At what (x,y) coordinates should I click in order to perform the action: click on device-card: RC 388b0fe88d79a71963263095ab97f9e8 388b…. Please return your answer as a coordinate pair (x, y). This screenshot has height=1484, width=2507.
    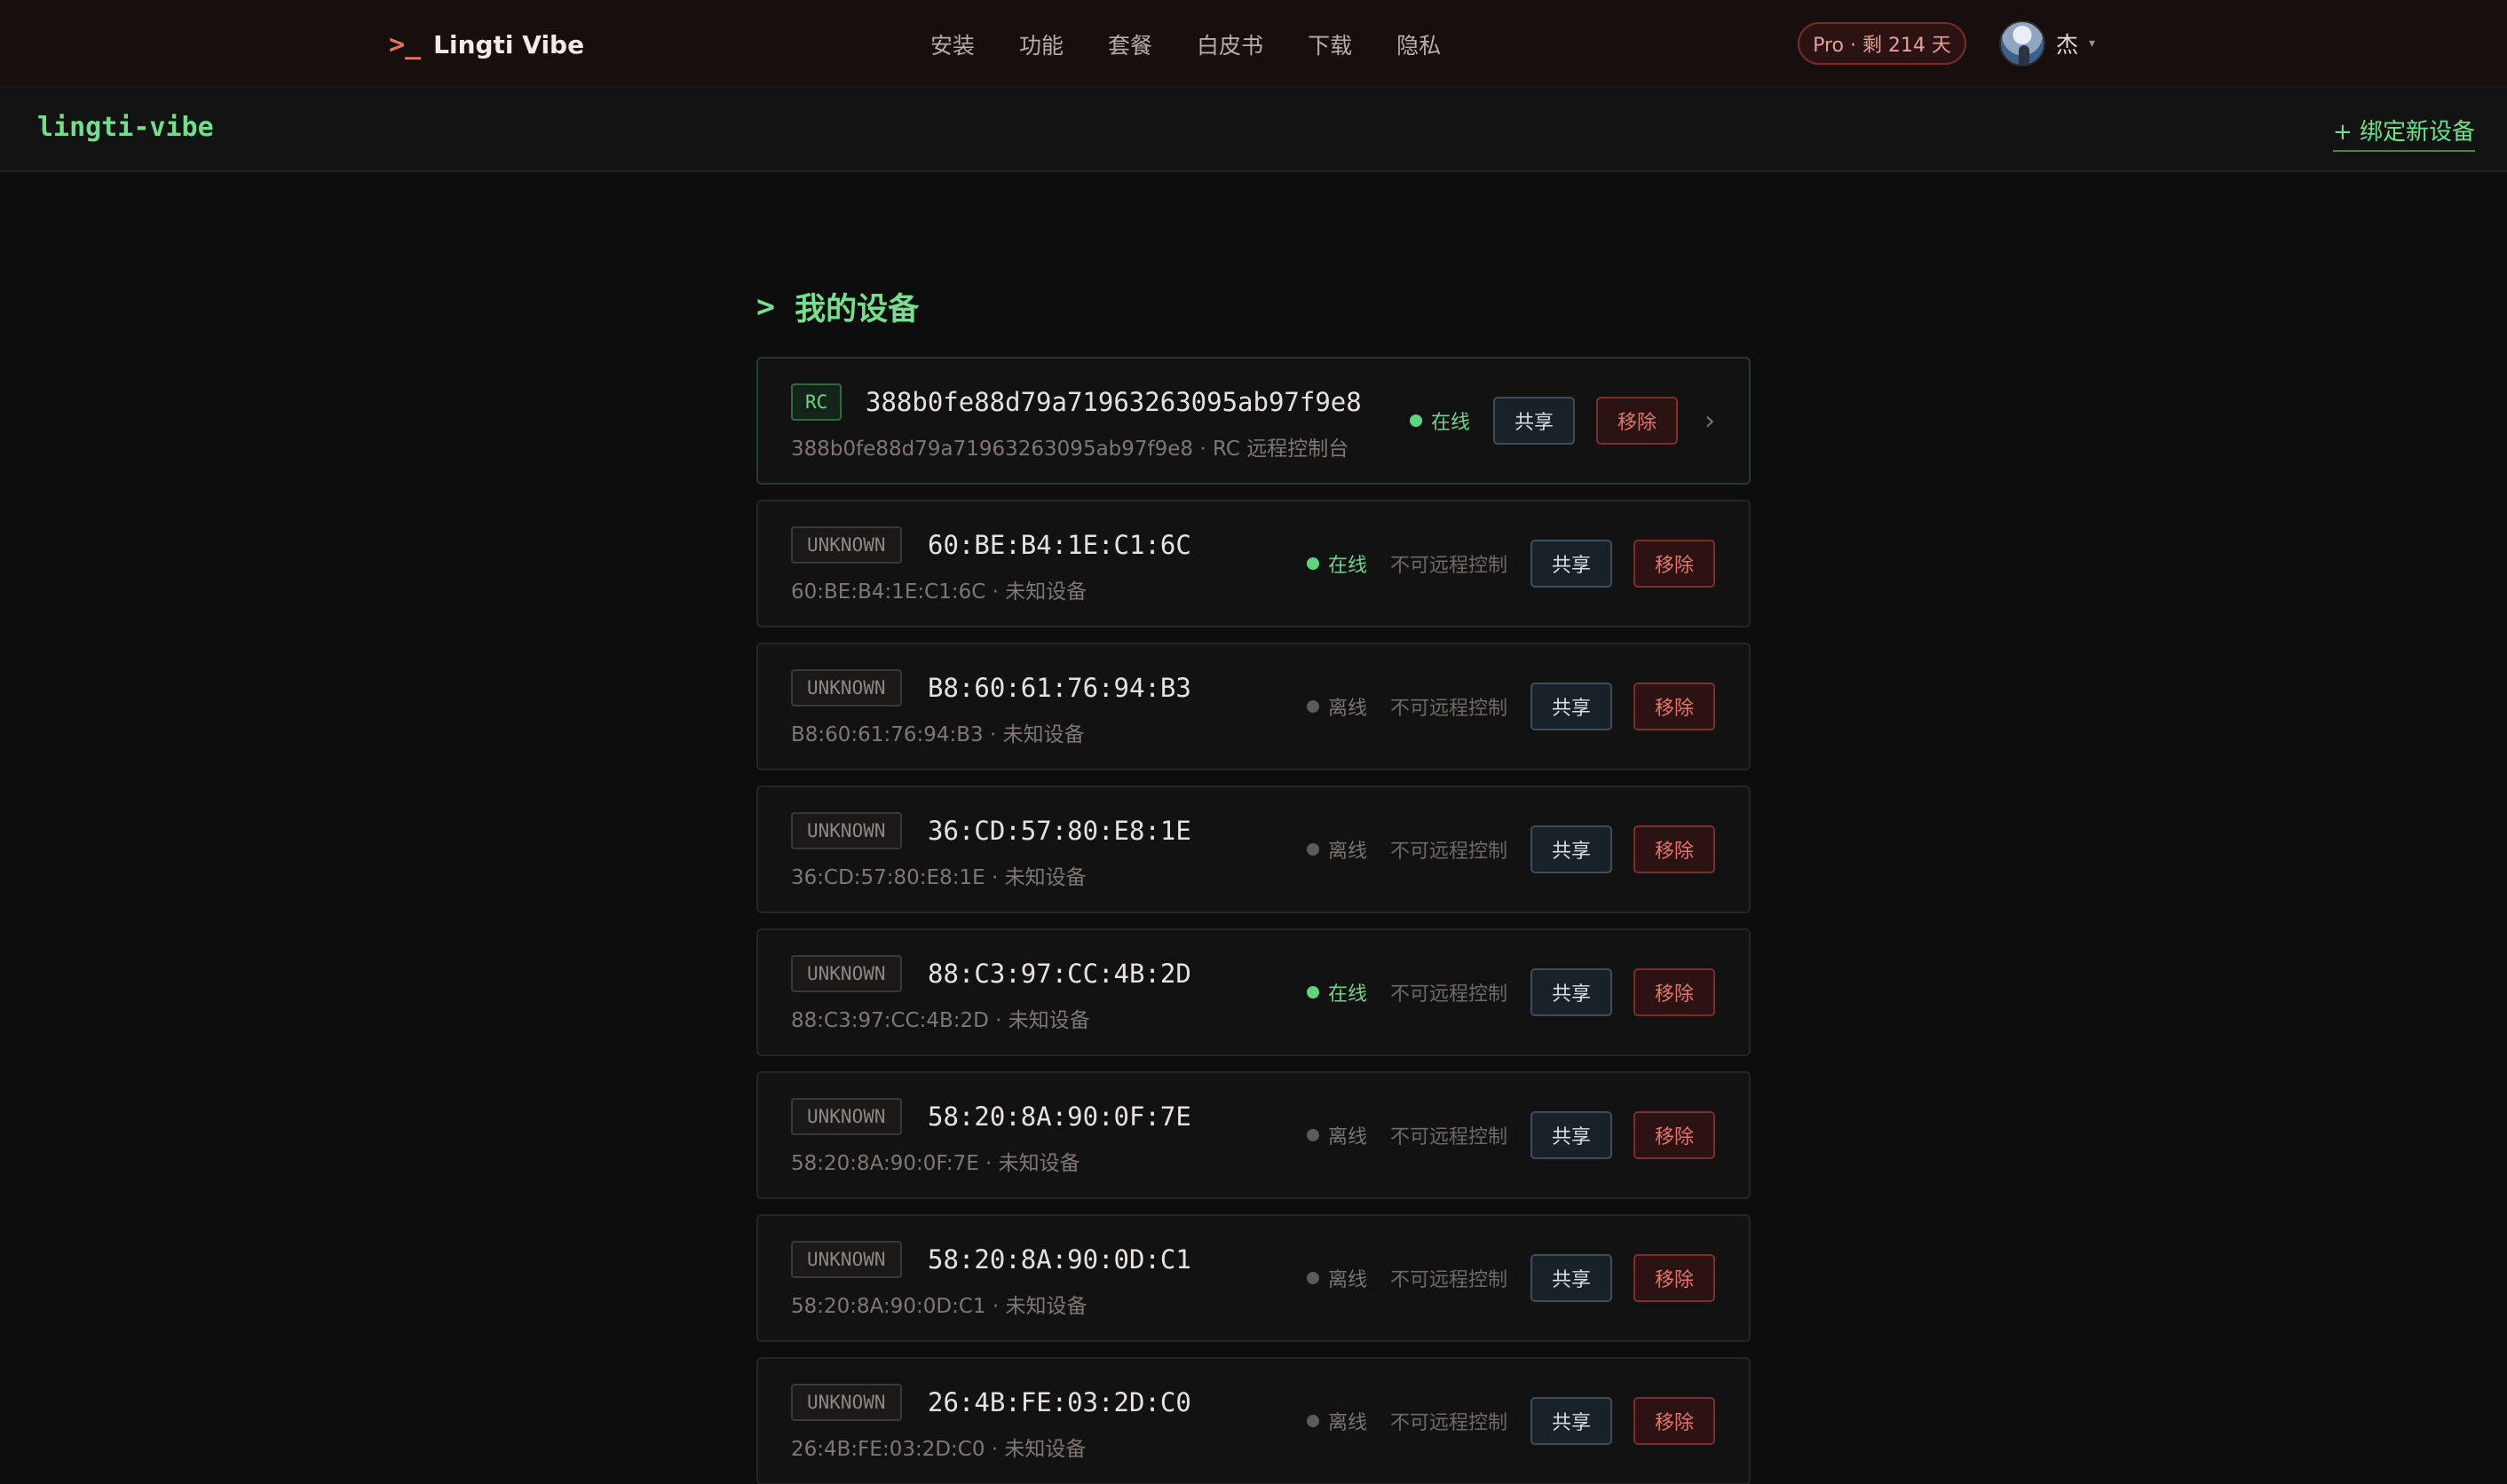
    Looking at the image, I should click on (1254, 421).